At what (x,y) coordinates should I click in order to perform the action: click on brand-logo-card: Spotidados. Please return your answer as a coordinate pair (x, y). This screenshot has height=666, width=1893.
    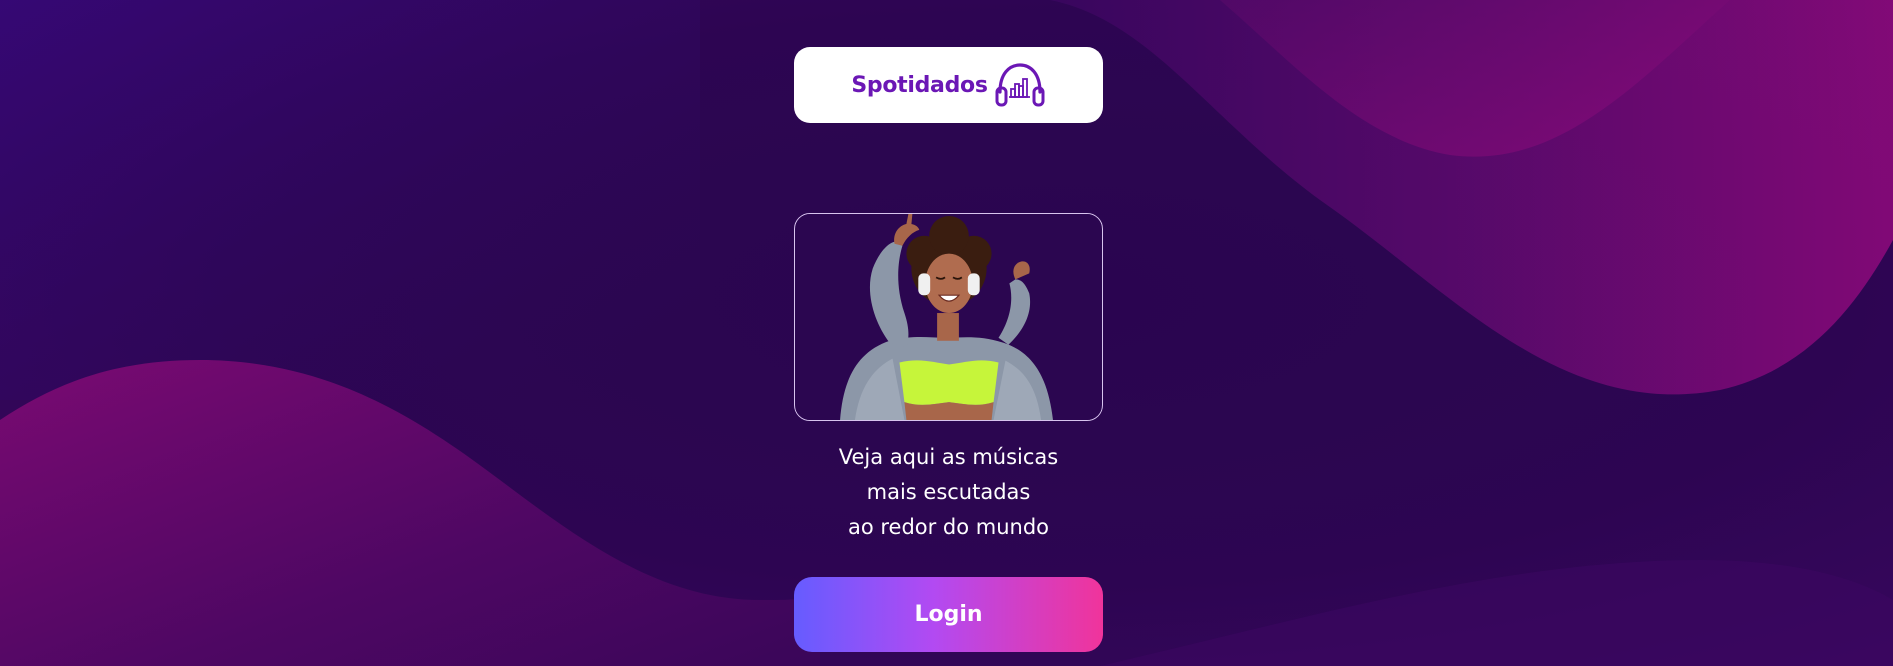
    Looking at the image, I should click on (948, 85).